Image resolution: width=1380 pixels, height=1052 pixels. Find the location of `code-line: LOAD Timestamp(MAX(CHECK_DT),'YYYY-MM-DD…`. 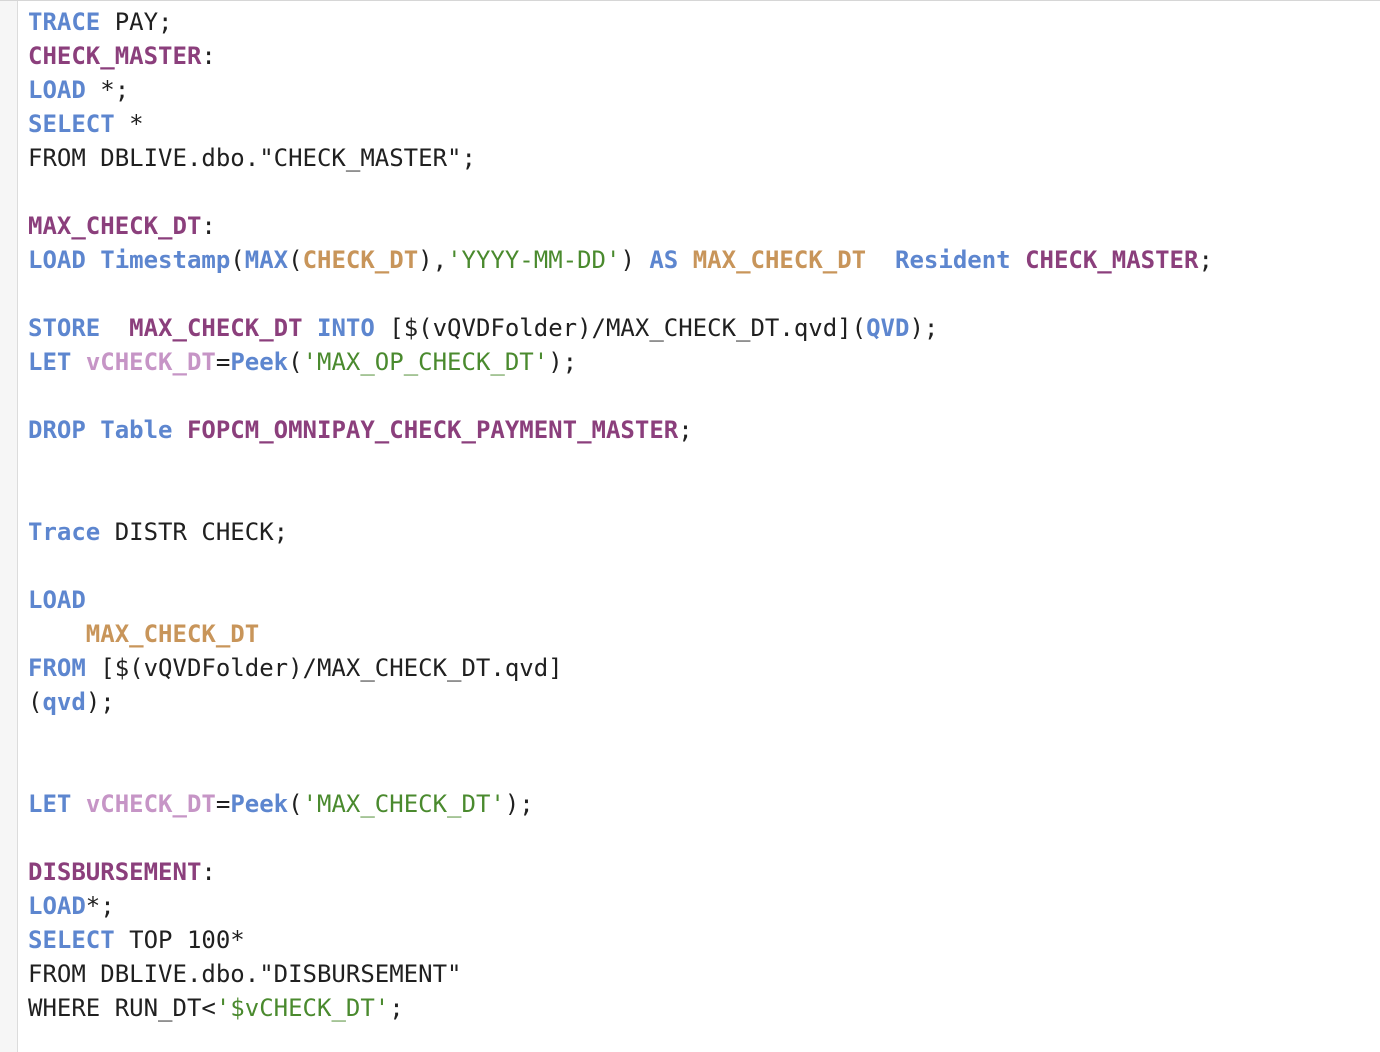

code-line: LOAD Timestamp(MAX(CHECK_DT),'YYYY-MM-DD… is located at coordinates (704, 260).